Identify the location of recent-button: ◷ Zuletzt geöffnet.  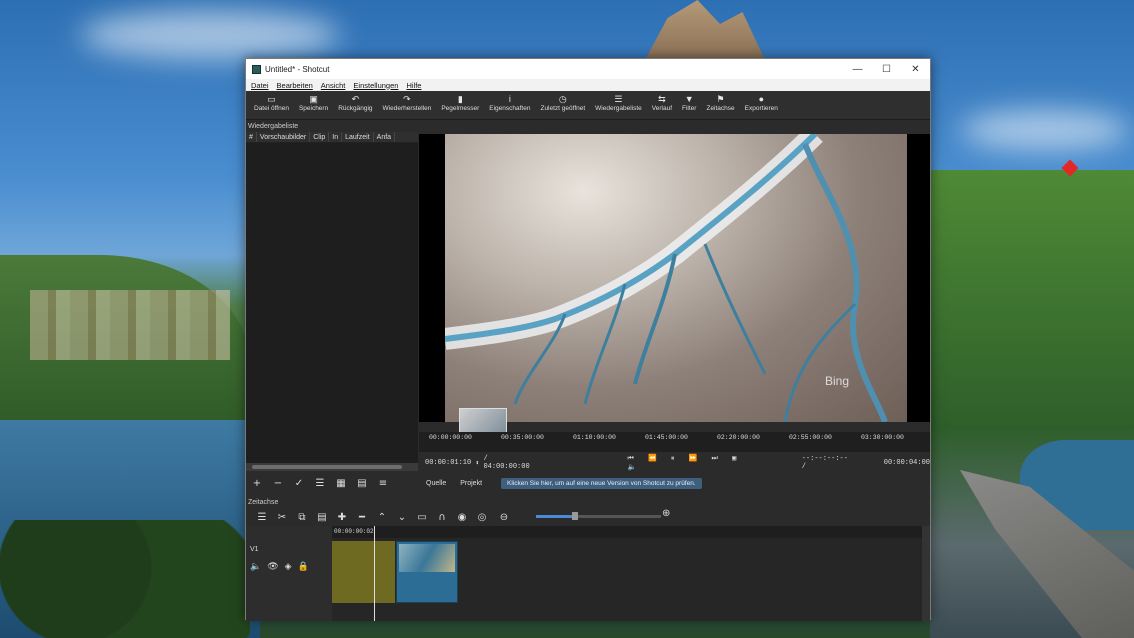
(562, 101).